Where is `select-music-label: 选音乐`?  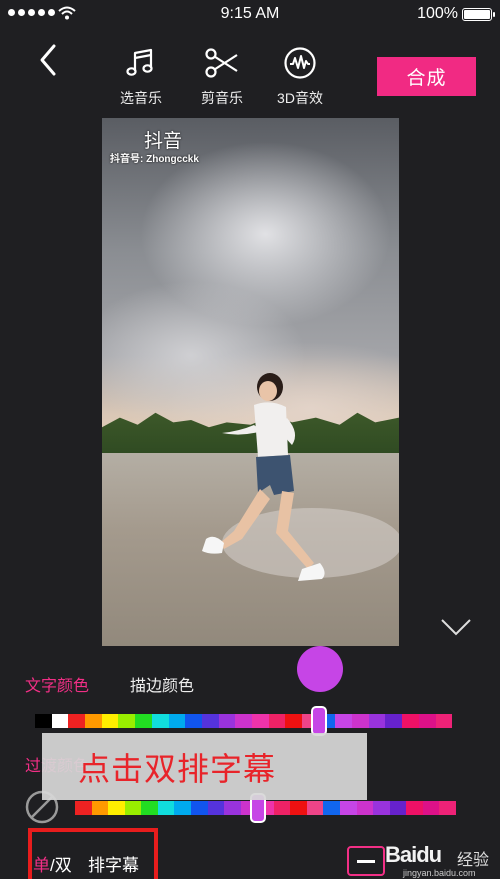
select-music-label: 选音乐 is located at coordinates (141, 98).